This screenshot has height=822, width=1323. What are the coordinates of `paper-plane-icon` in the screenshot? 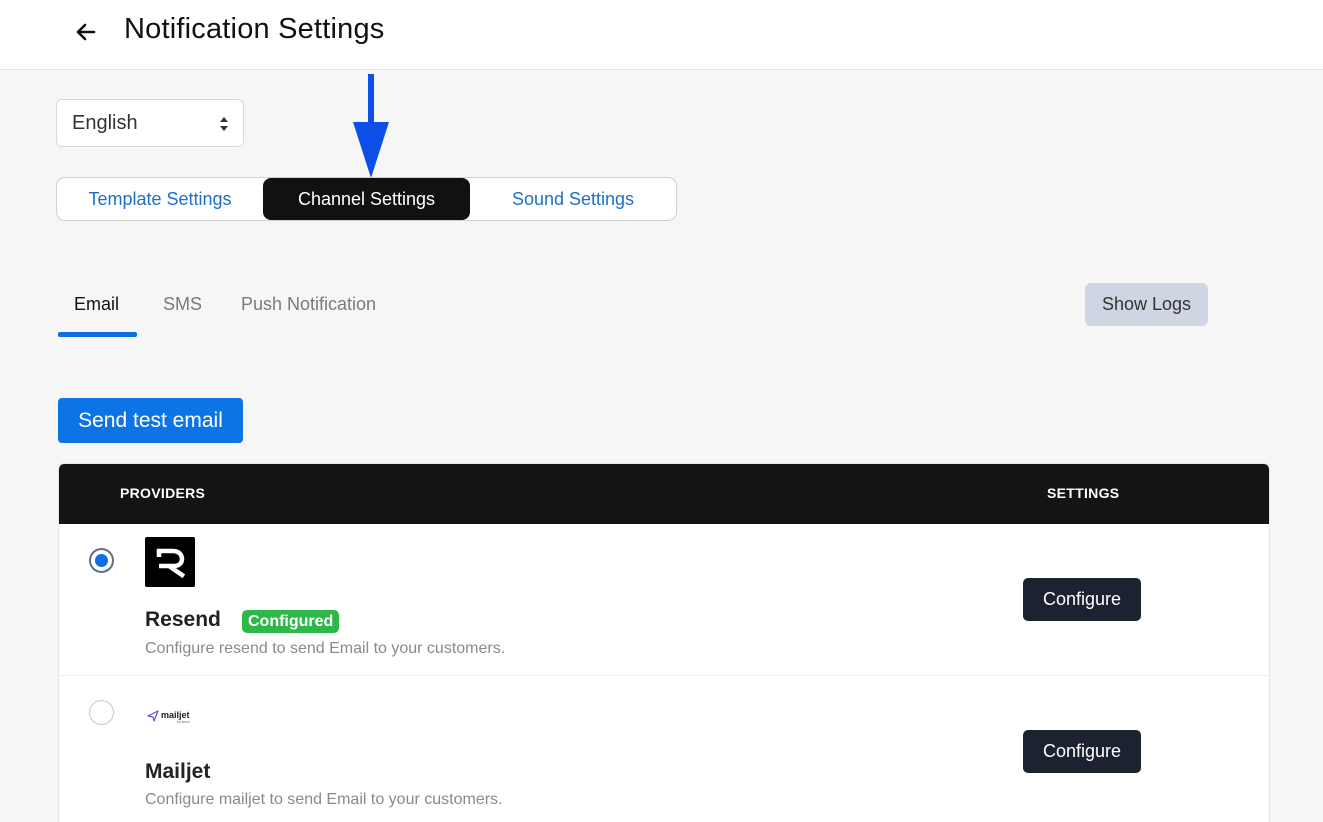 It's located at (153, 716).